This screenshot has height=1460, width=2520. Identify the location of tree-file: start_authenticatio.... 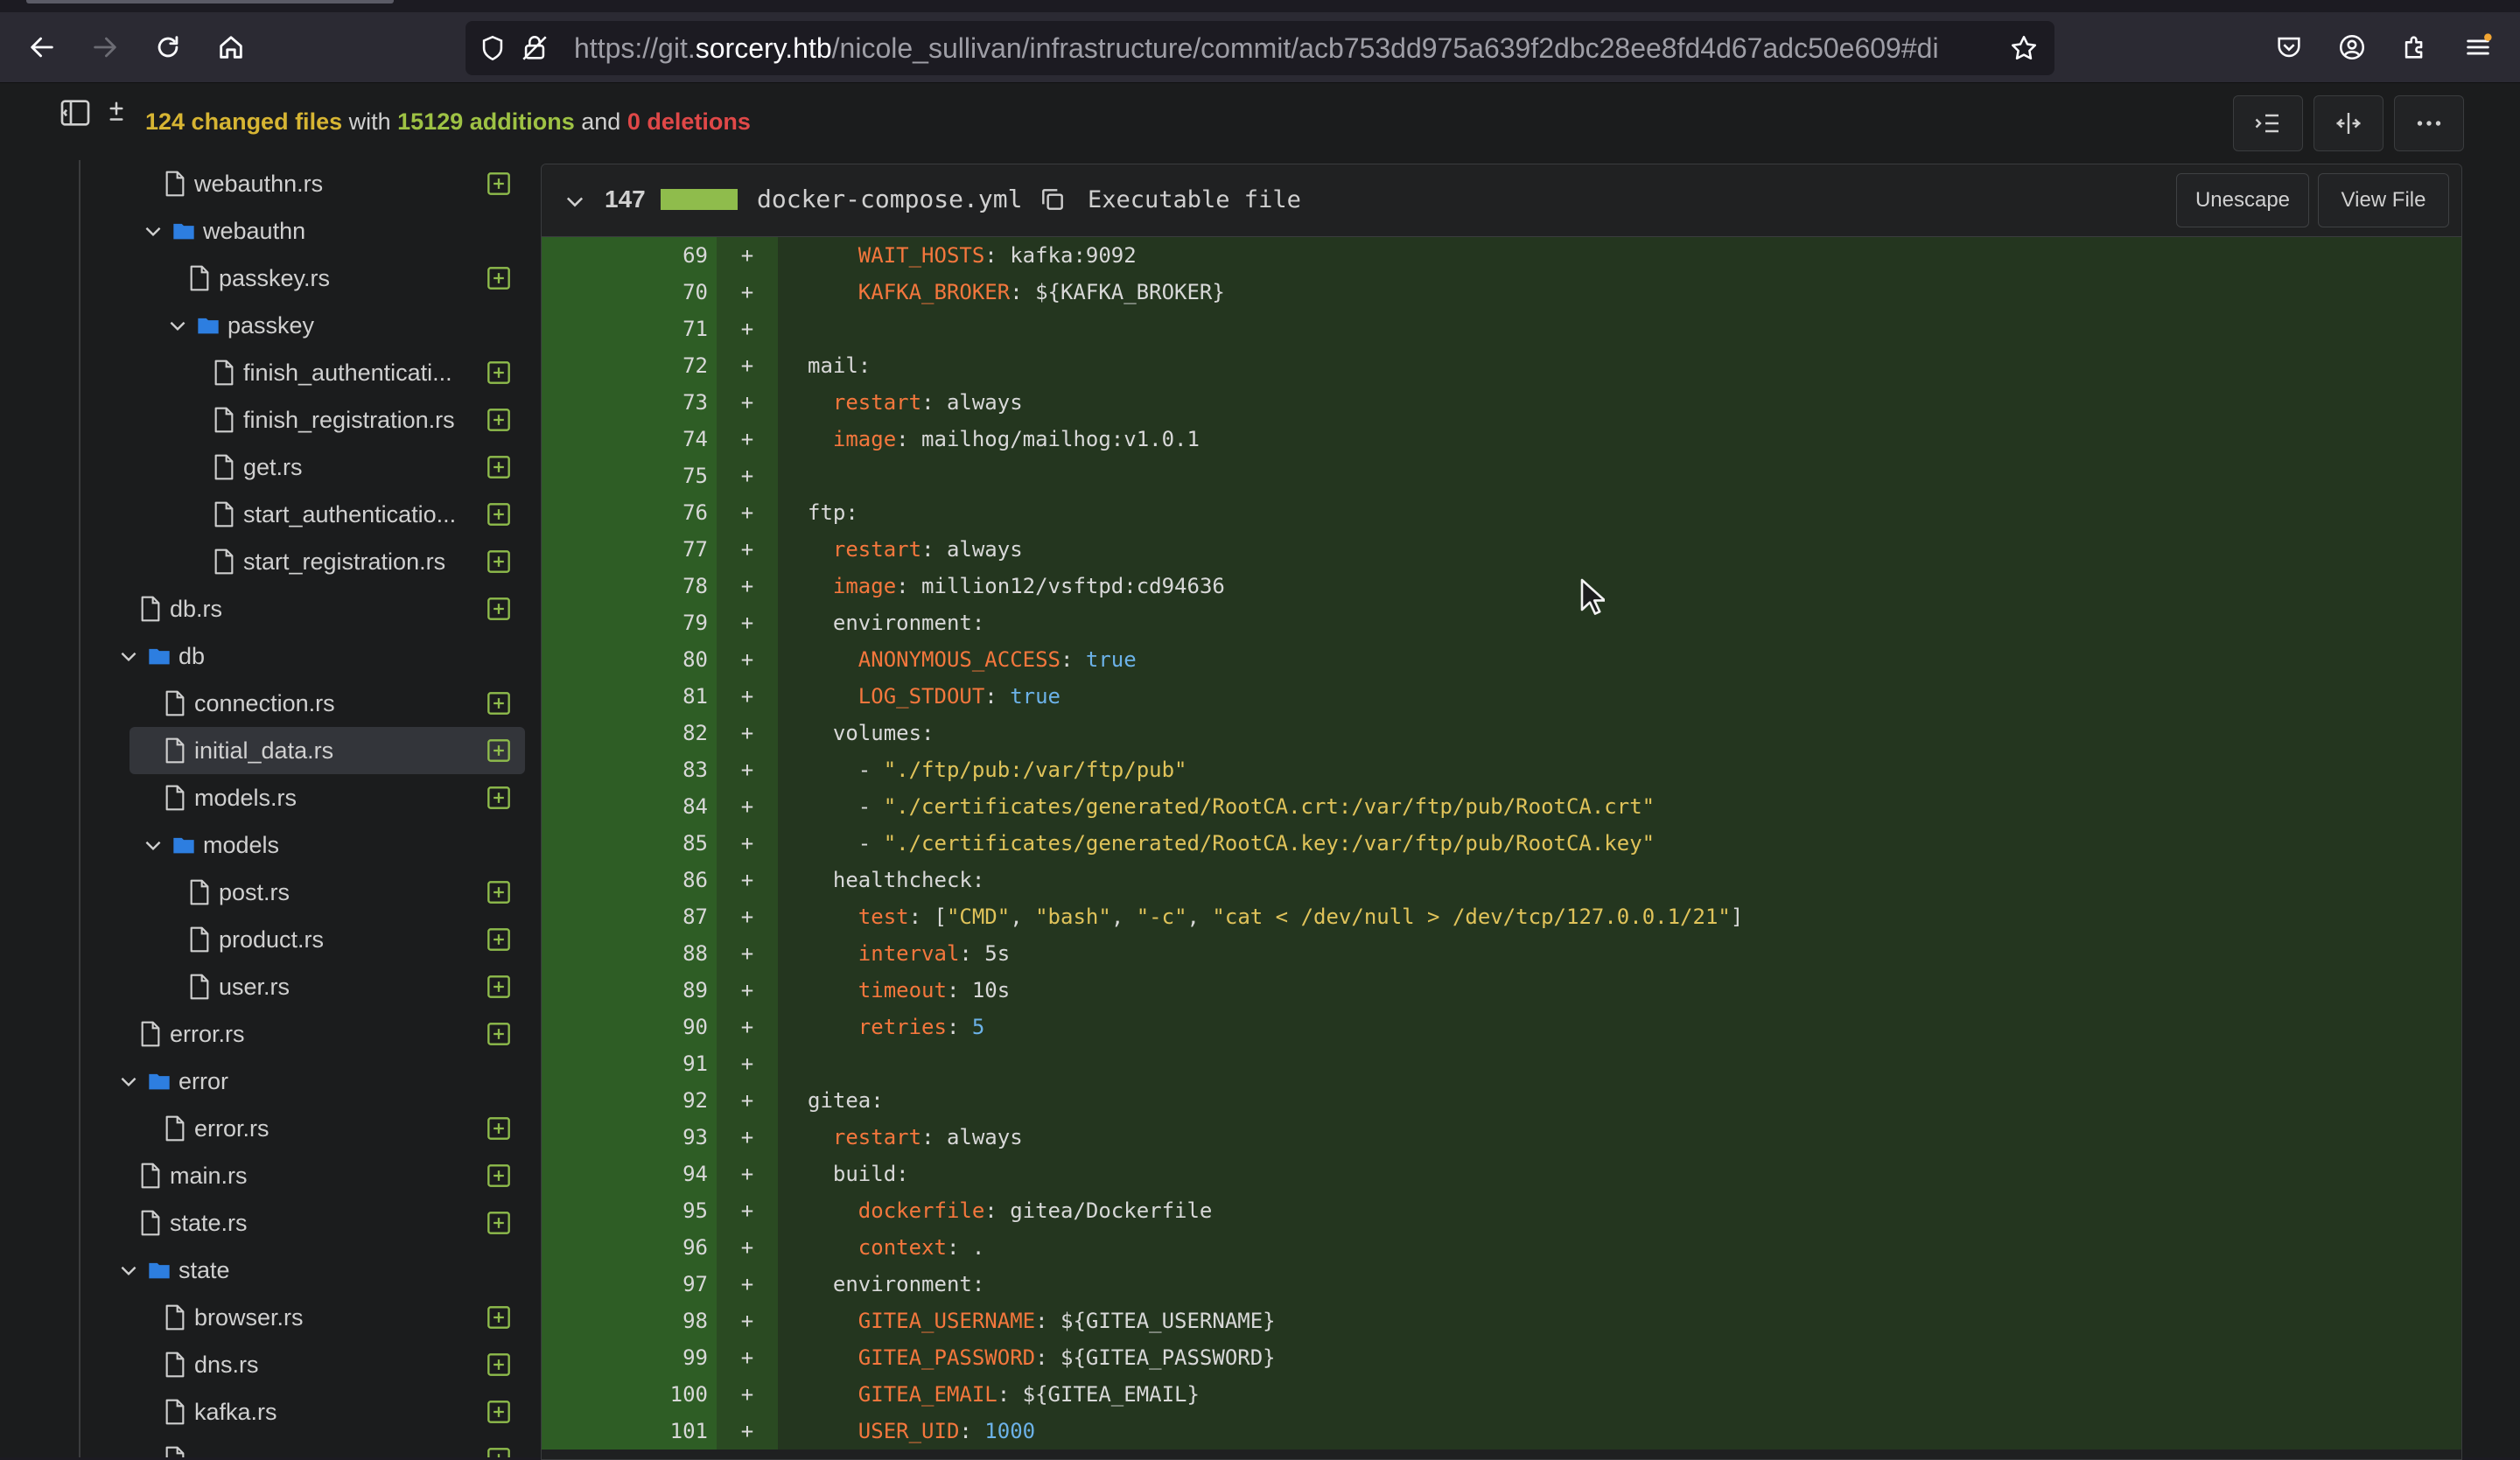
(368, 515).